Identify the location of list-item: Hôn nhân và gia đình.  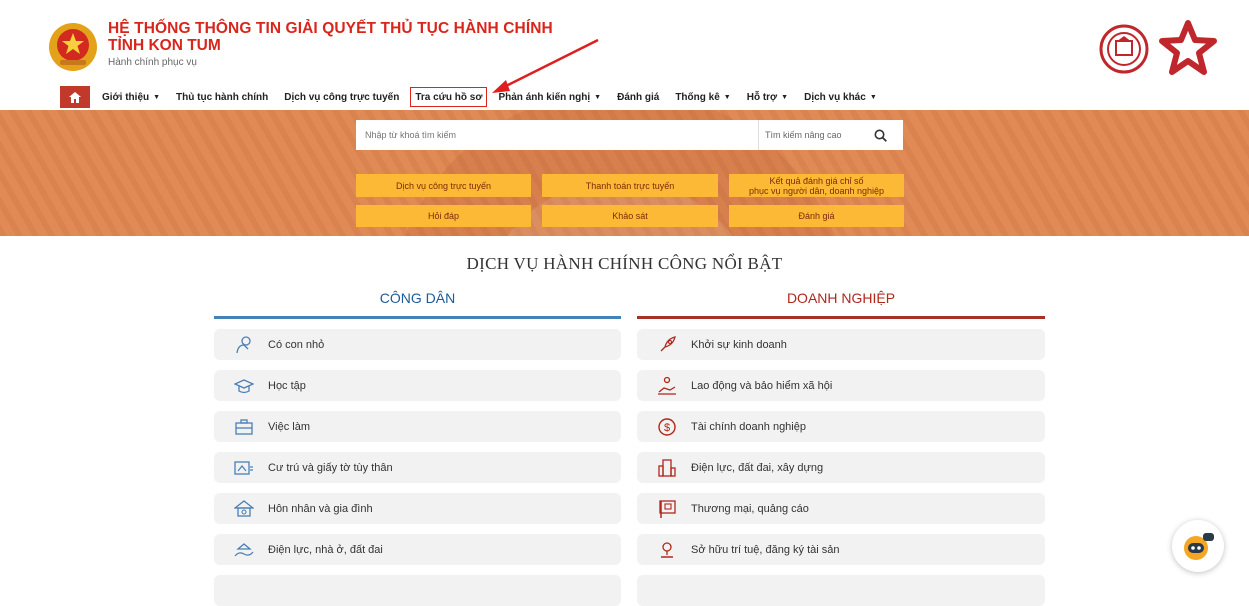
(417, 508).